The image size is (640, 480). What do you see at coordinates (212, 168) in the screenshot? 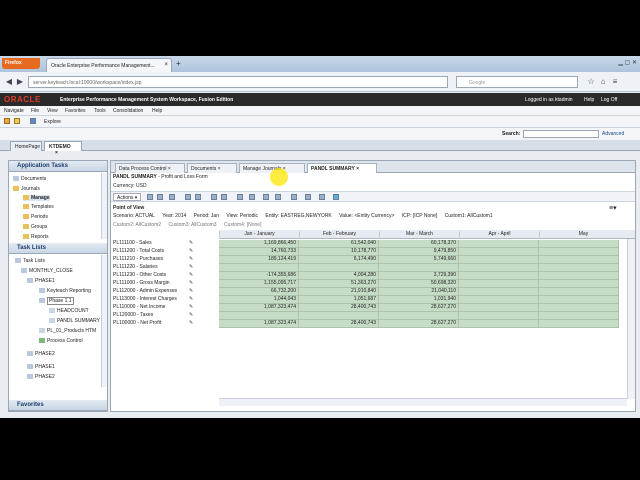
I see `tab-documents: Documents ×` at bounding box center [212, 168].